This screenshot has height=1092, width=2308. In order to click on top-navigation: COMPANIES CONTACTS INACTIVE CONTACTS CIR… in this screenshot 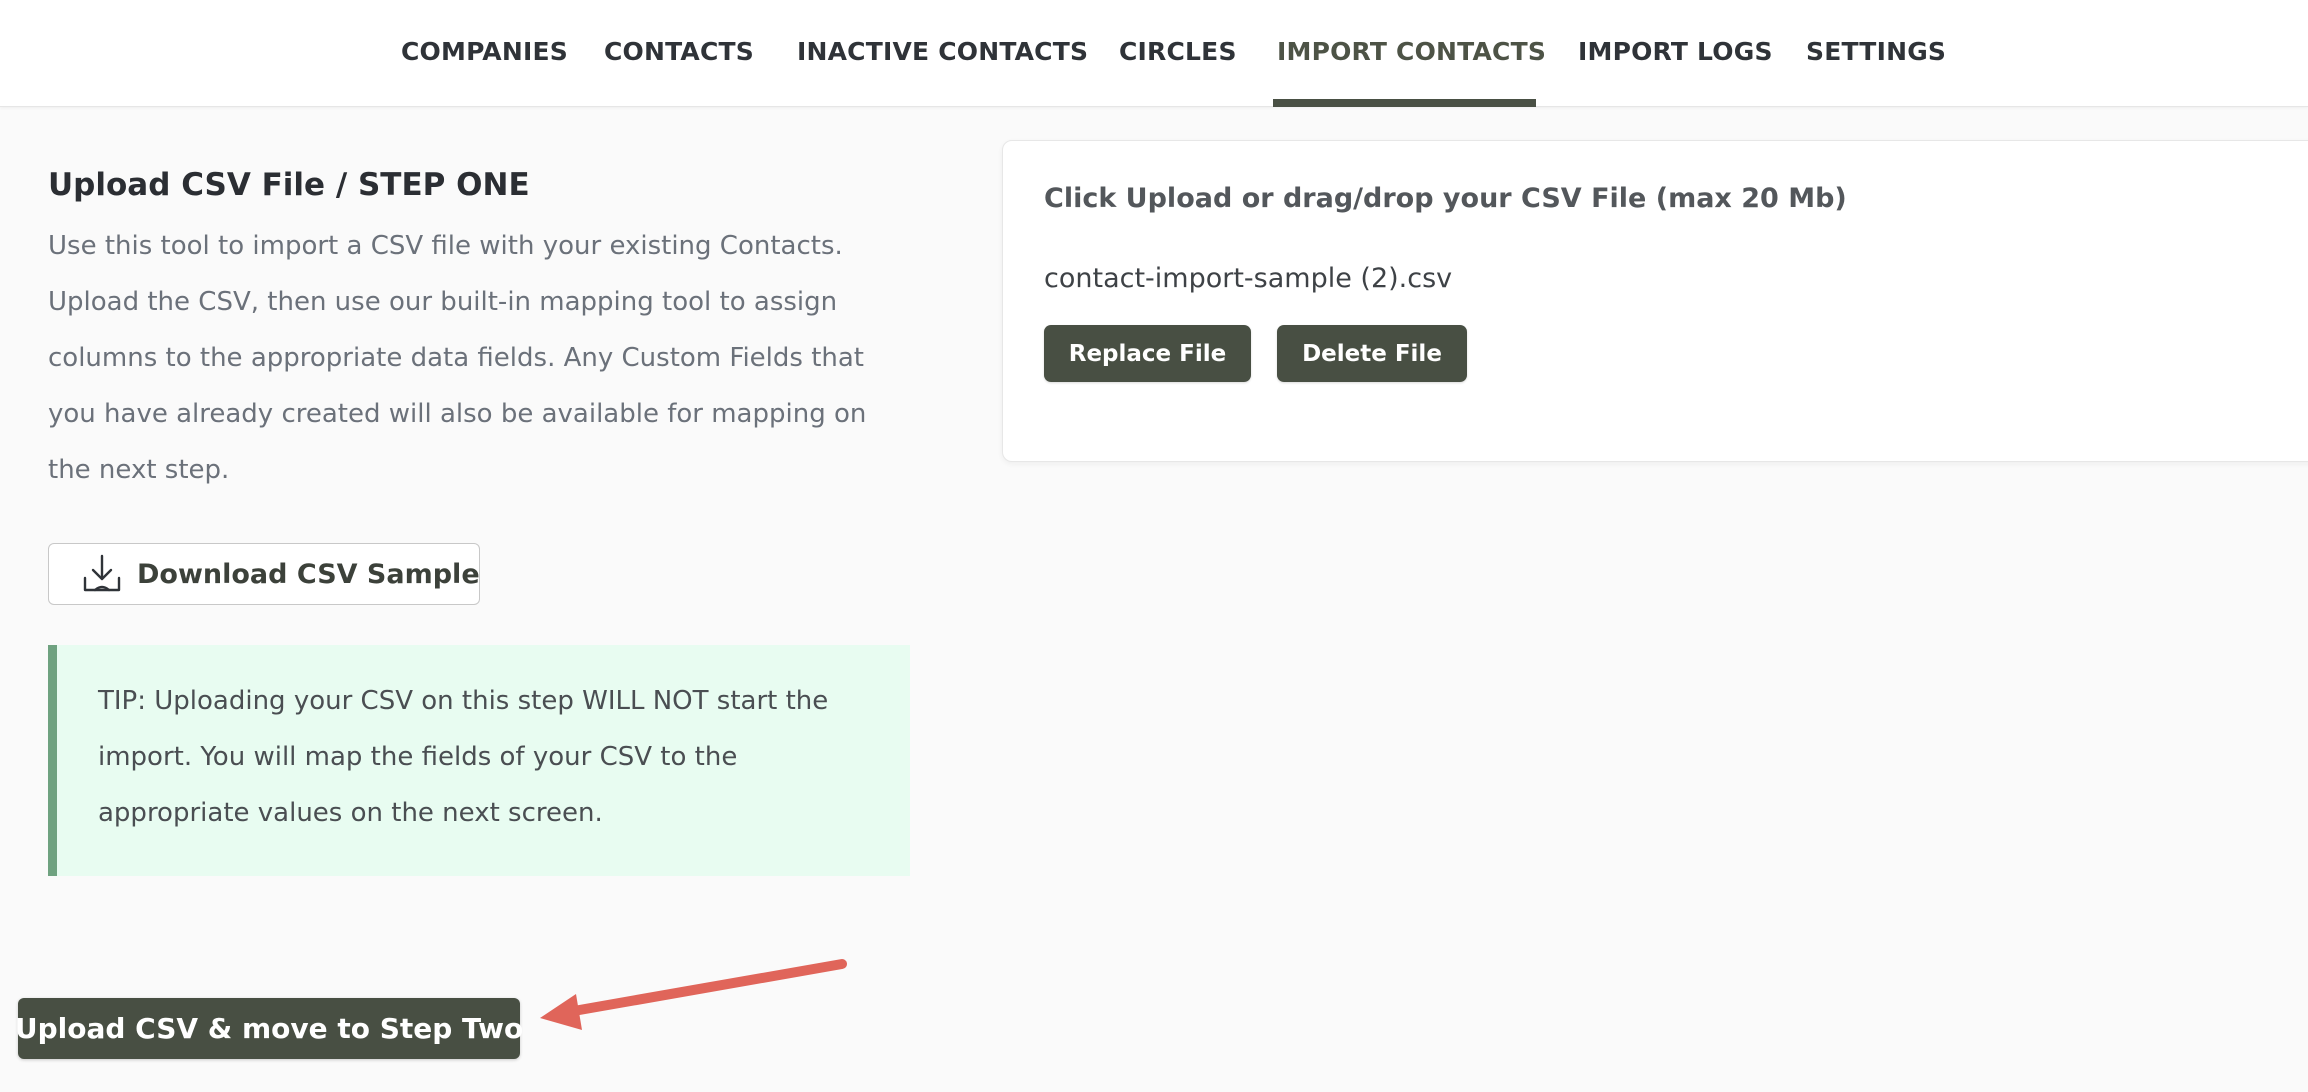, I will do `click(1154, 53)`.